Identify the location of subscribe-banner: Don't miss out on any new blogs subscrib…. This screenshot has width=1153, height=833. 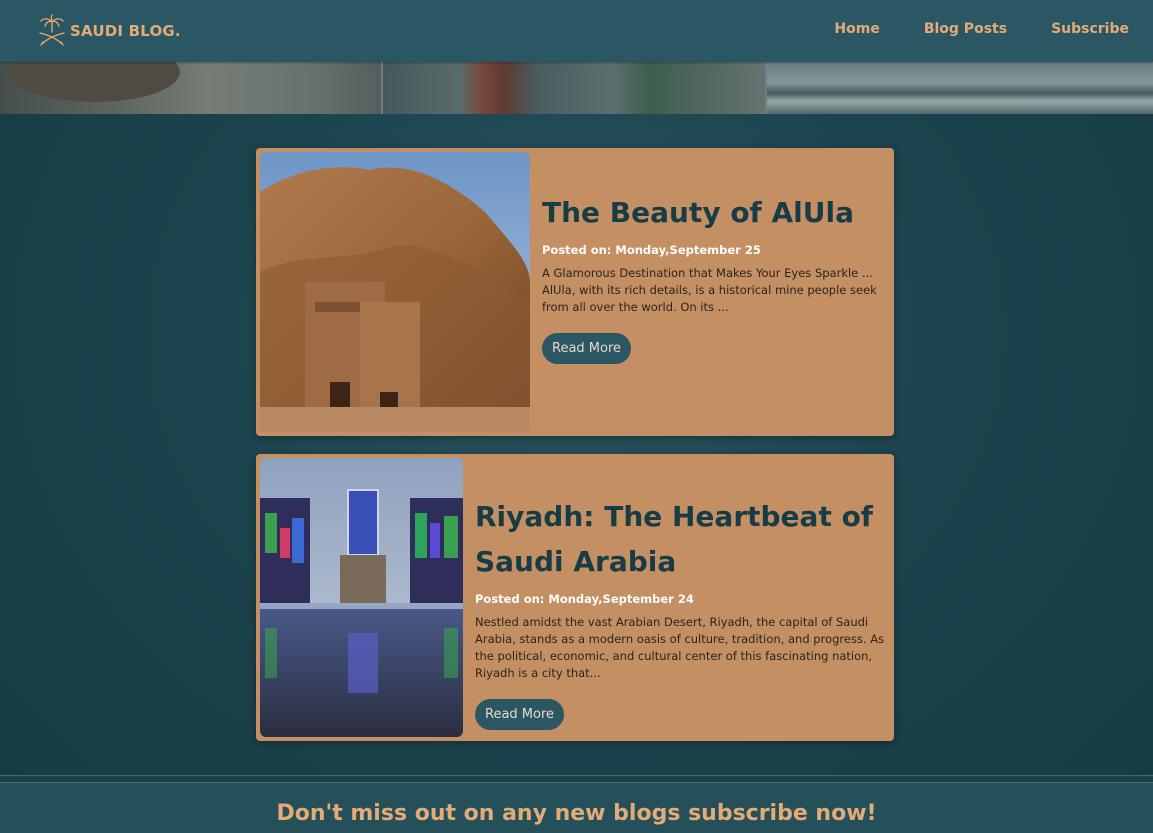
(576, 808).